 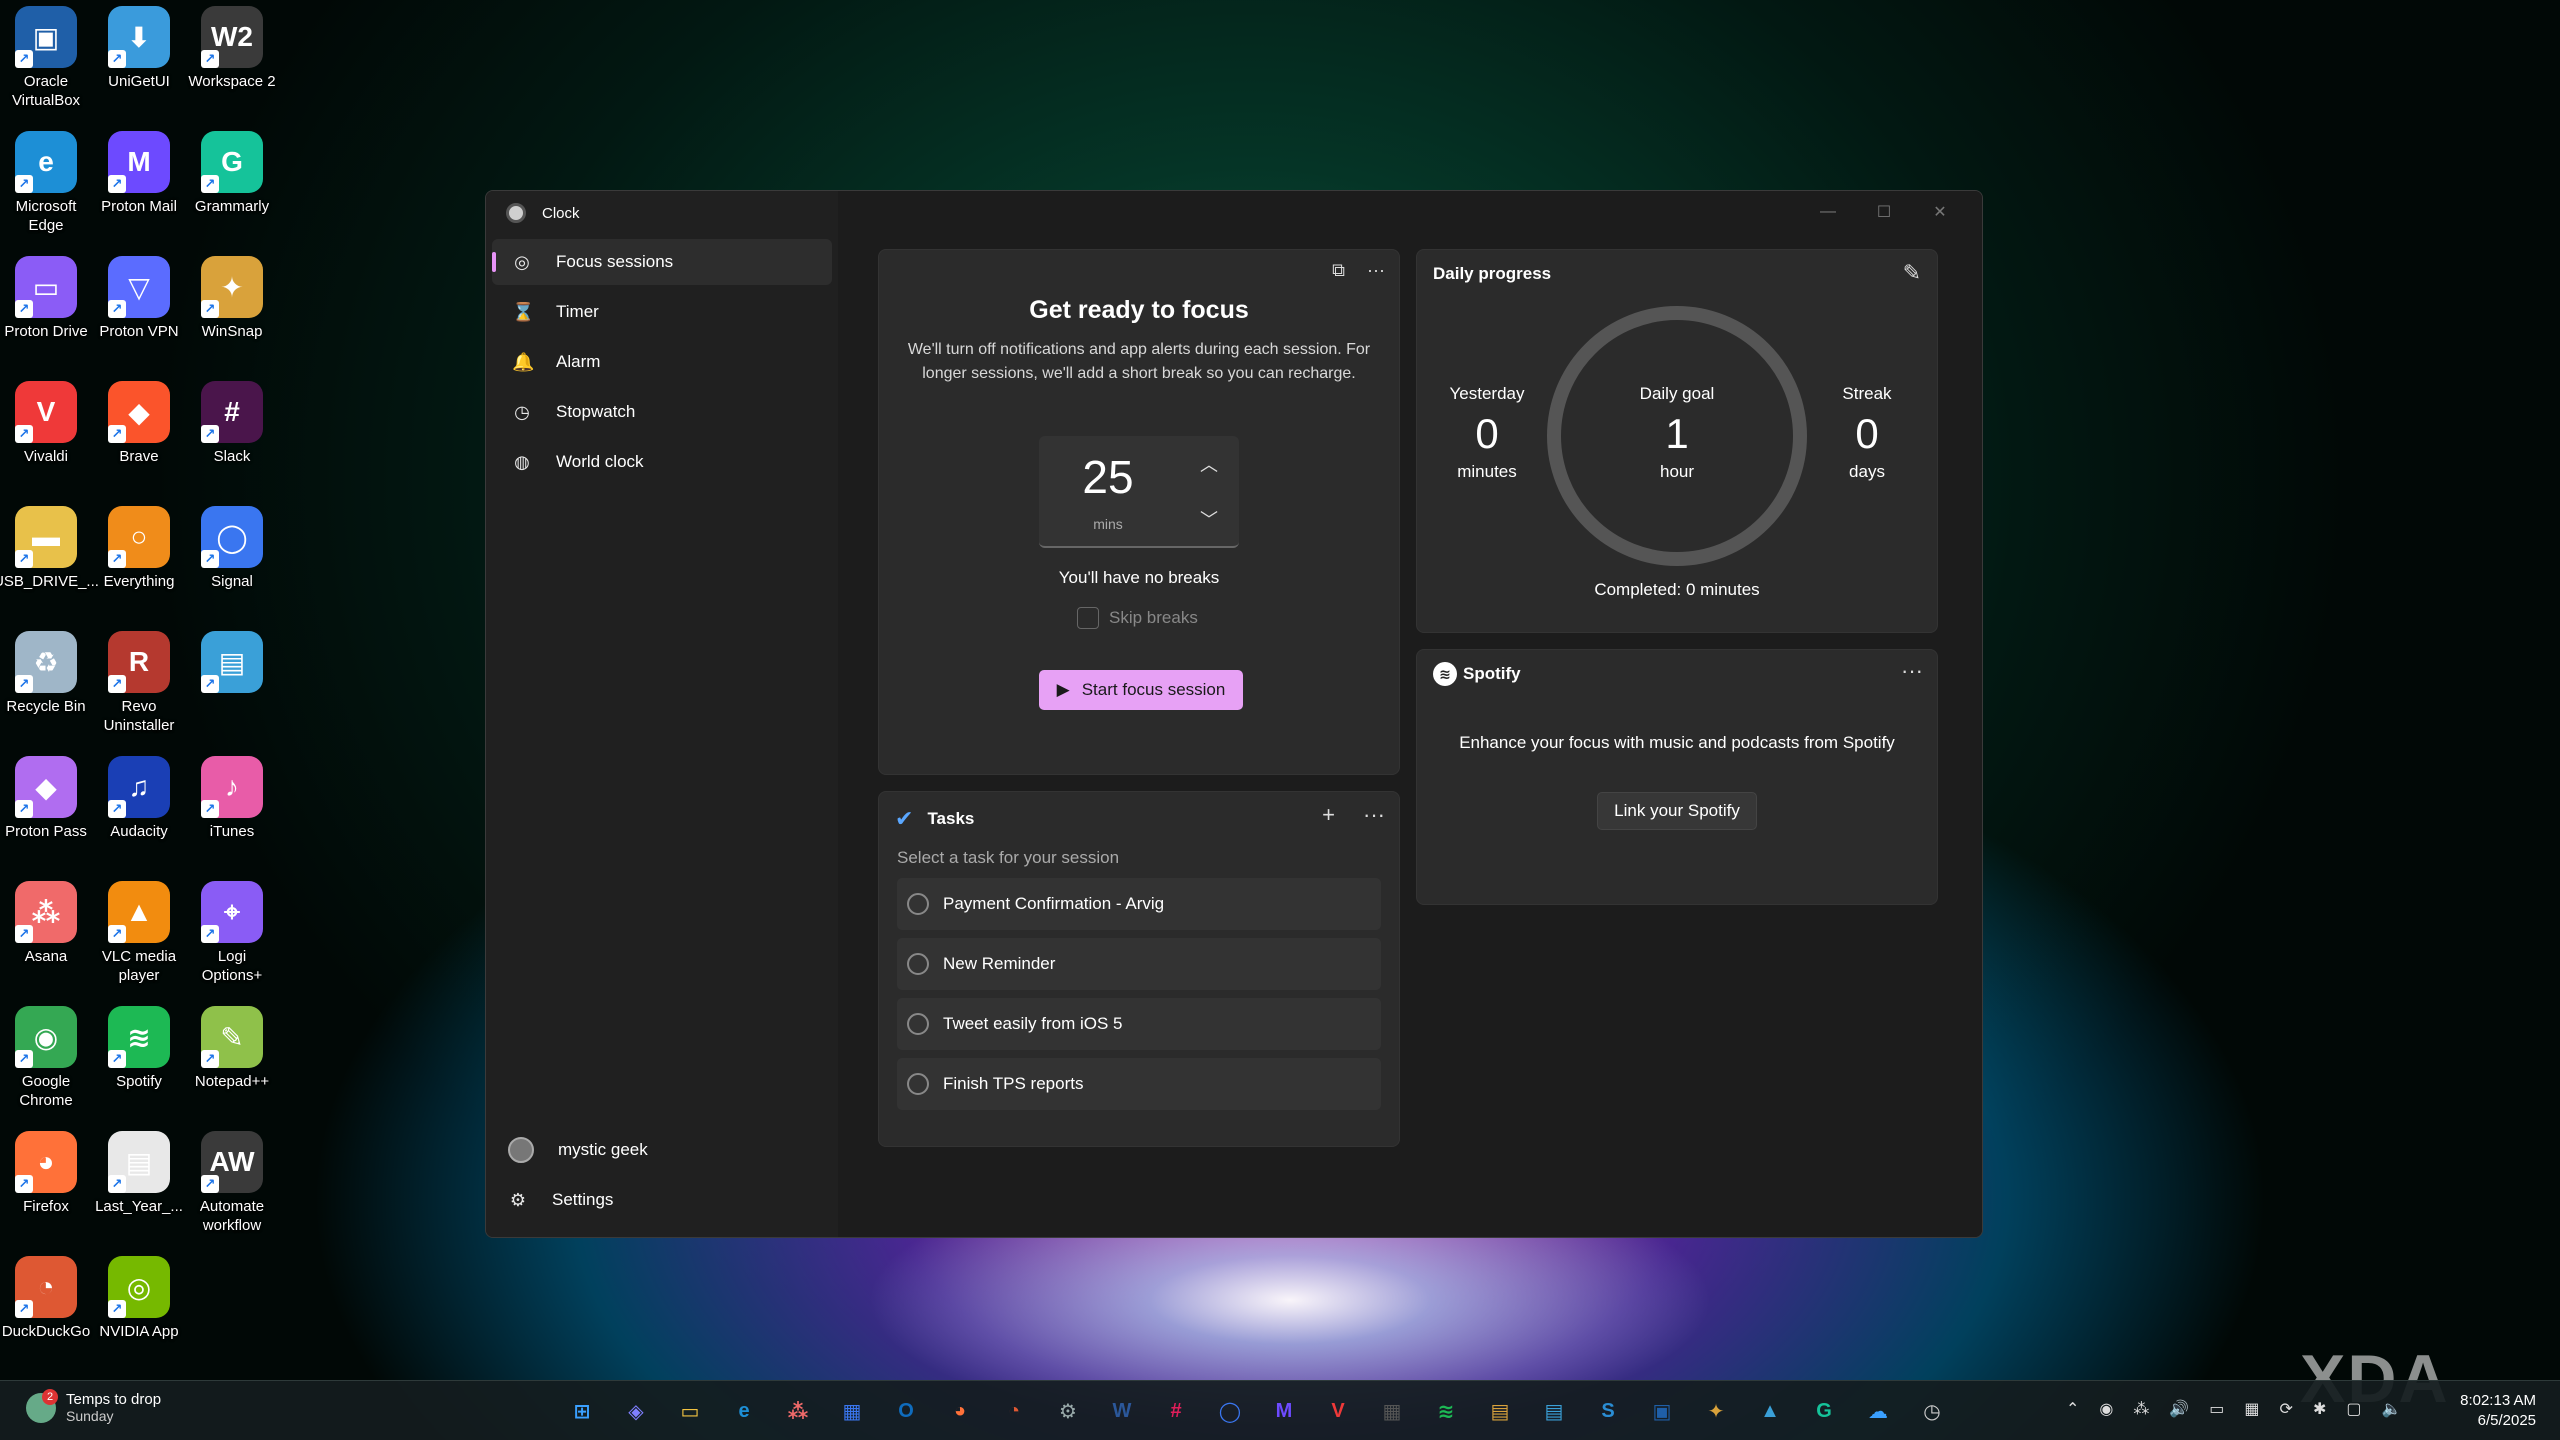 I want to click on edit-icon: ✎, so click(x=1912, y=273).